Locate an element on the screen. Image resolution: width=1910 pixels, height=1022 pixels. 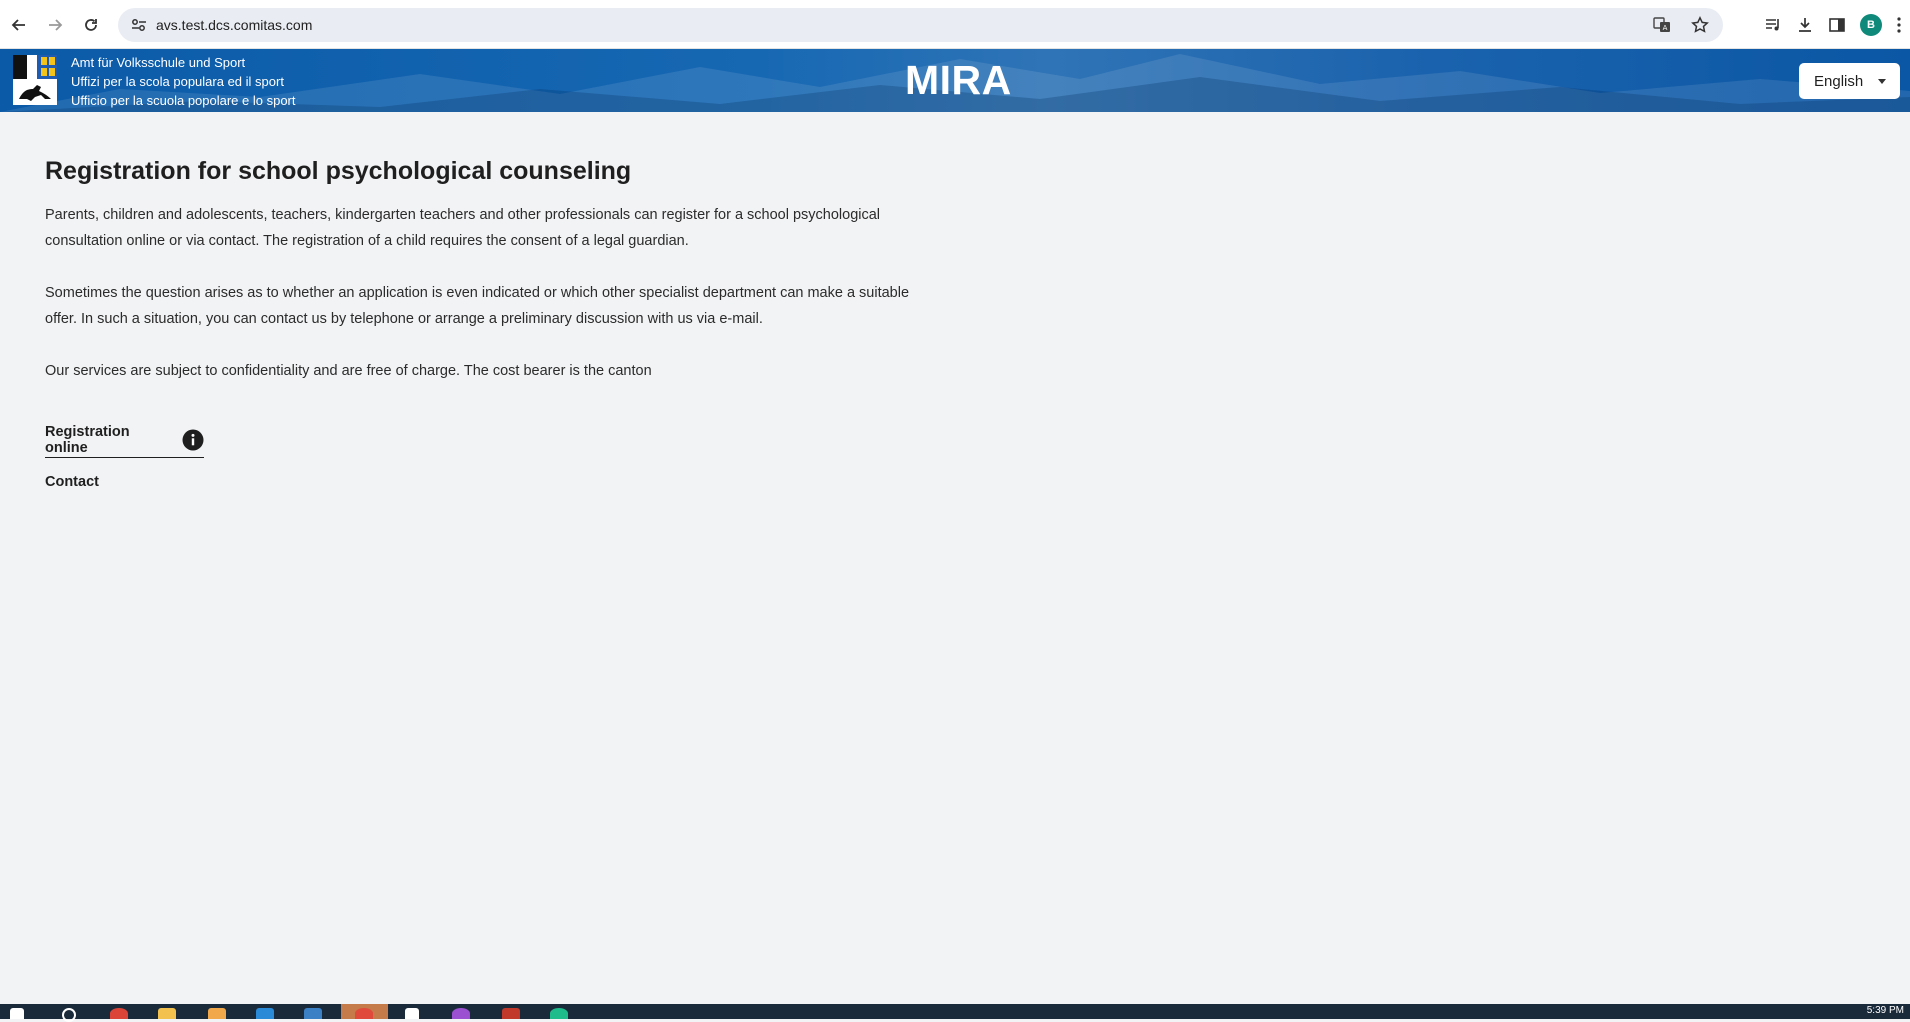
chevron-down-icon is located at coordinates (1882, 81).